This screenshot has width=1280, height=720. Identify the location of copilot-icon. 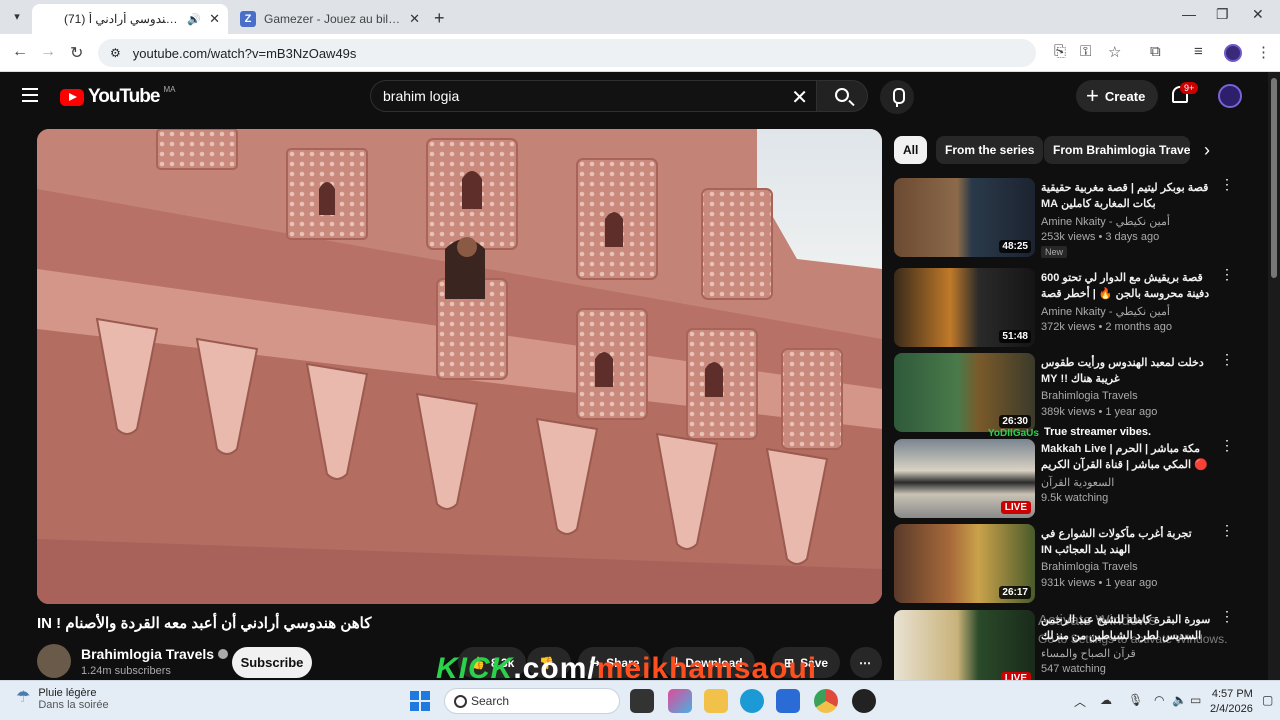
(680, 701).